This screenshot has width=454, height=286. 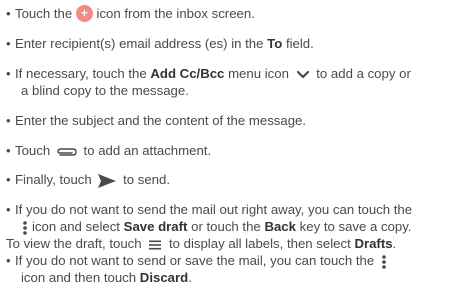 What do you see at coordinates (84, 14) in the screenshot?
I see `plus-circle-icon: +` at bounding box center [84, 14].